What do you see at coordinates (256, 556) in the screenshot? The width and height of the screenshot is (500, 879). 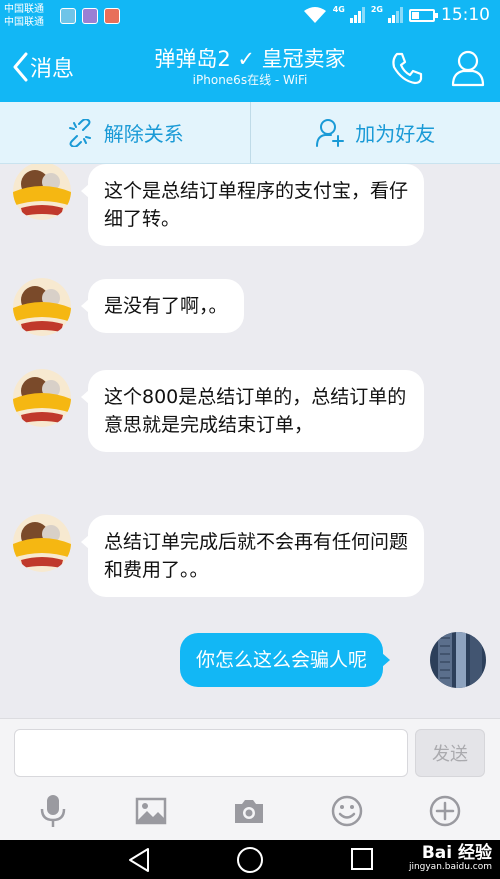 I see `message-text: 总结订单完成后就不会再有任何问题和费用了。。` at bounding box center [256, 556].